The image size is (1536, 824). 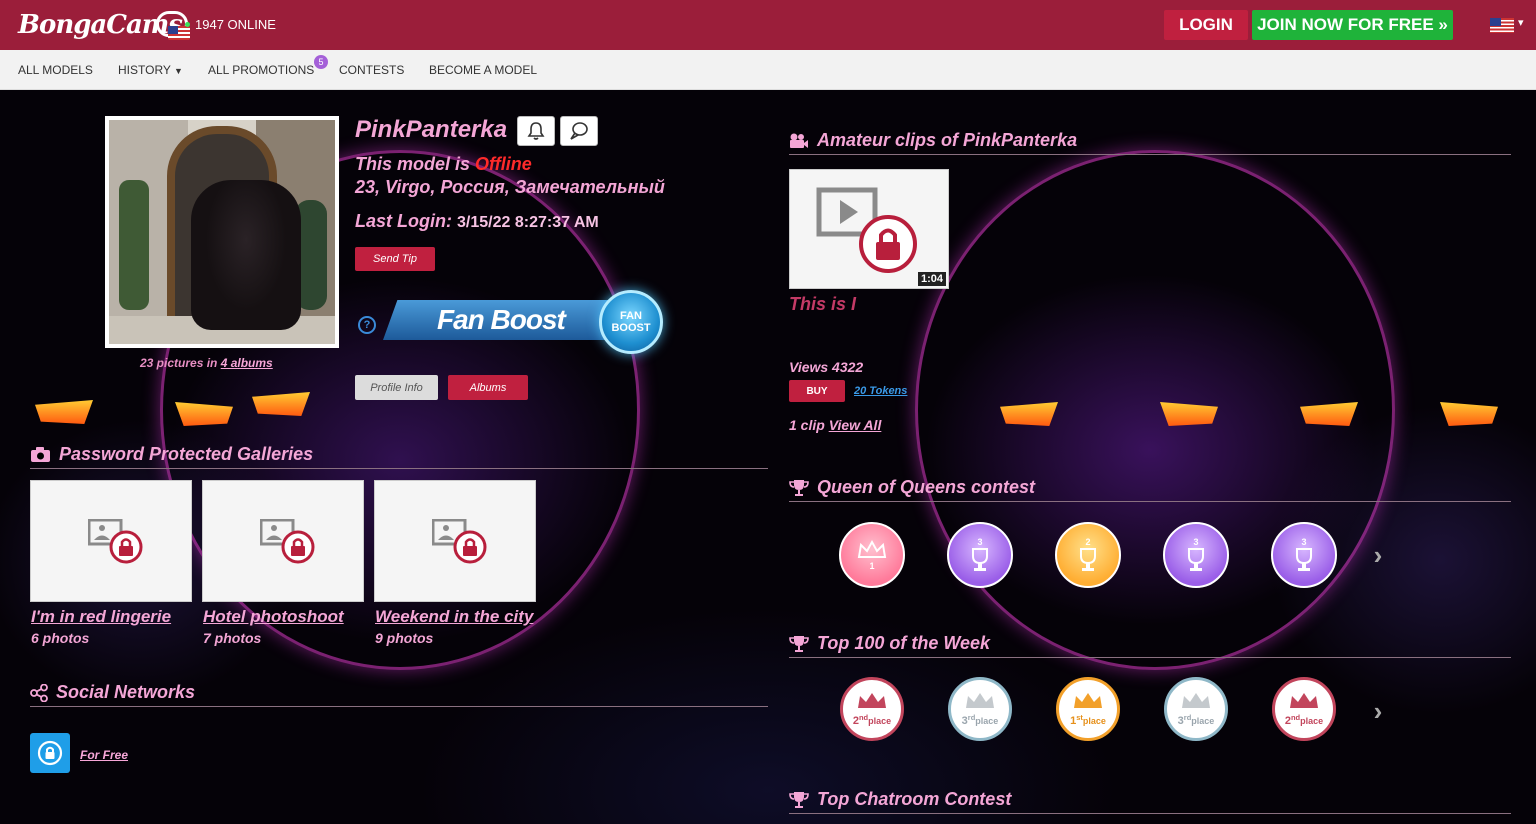 I want to click on award-rank: 2, so click(x=1088, y=542).